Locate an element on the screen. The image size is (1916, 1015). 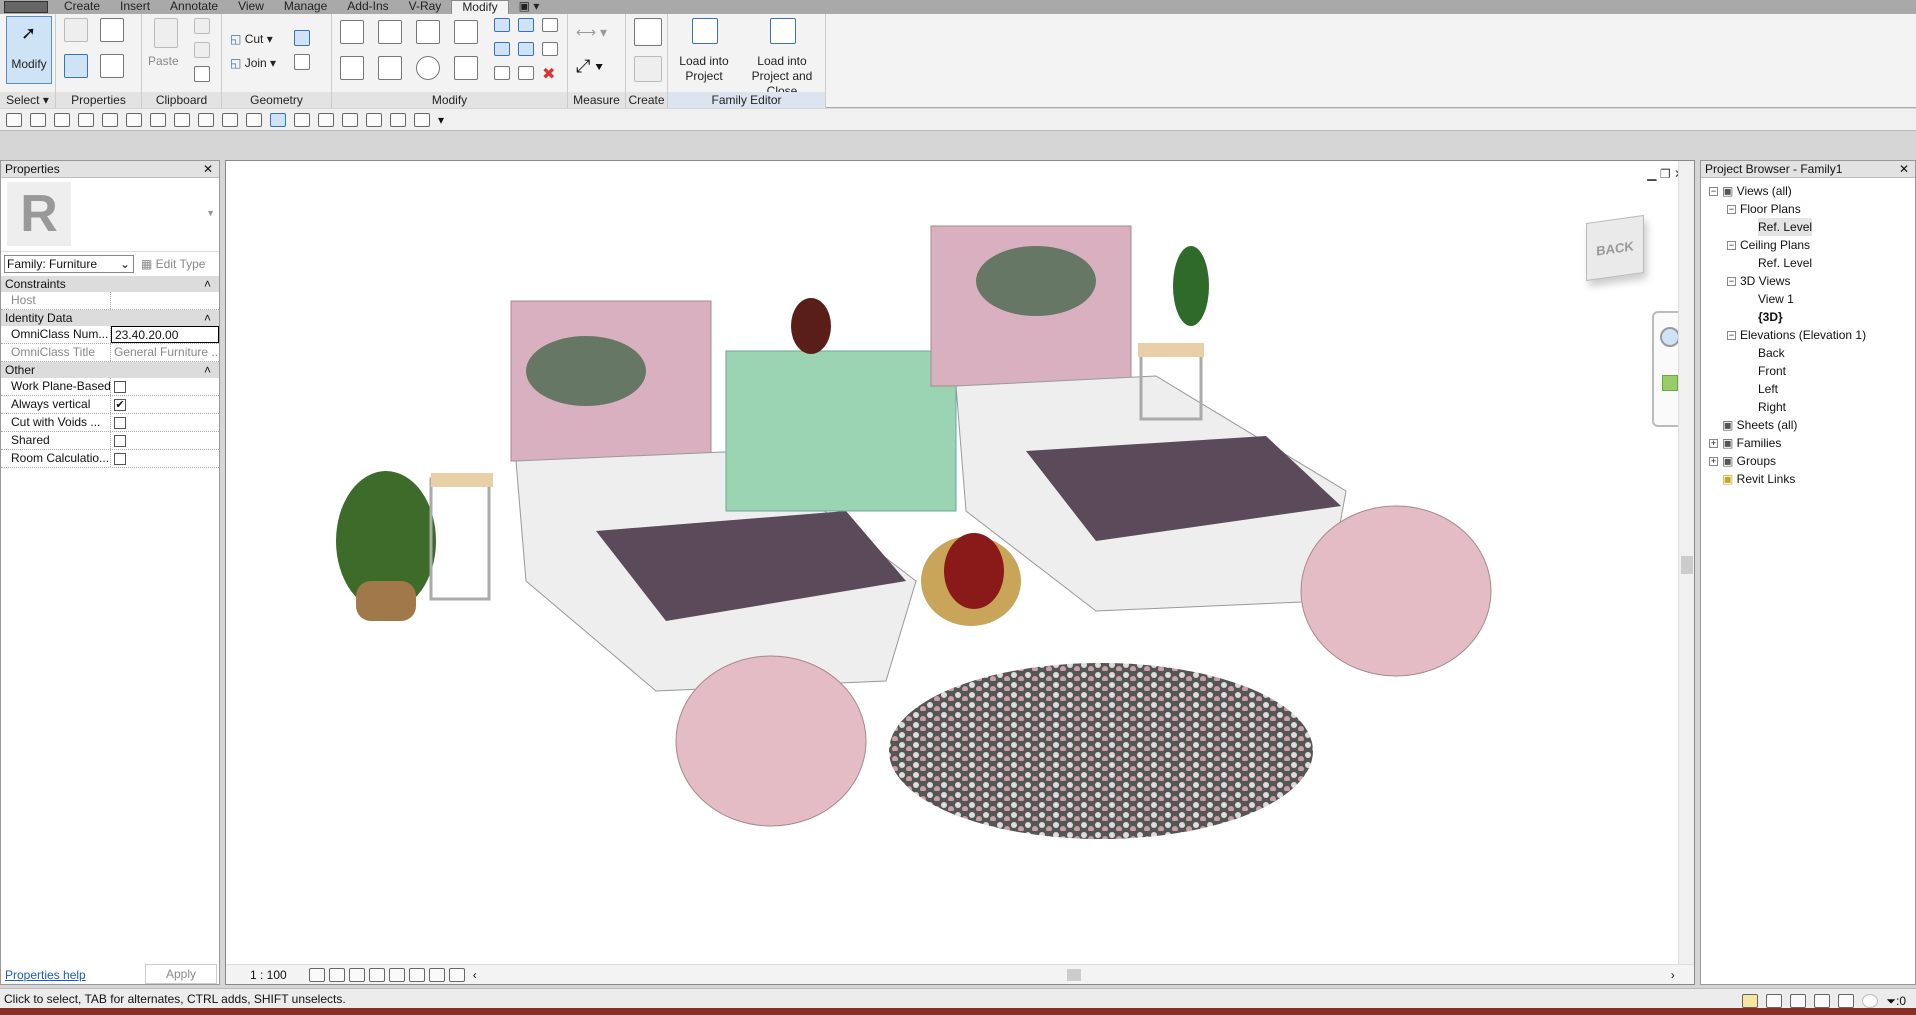
cut-clipboard-icon is located at coordinates (202, 26).